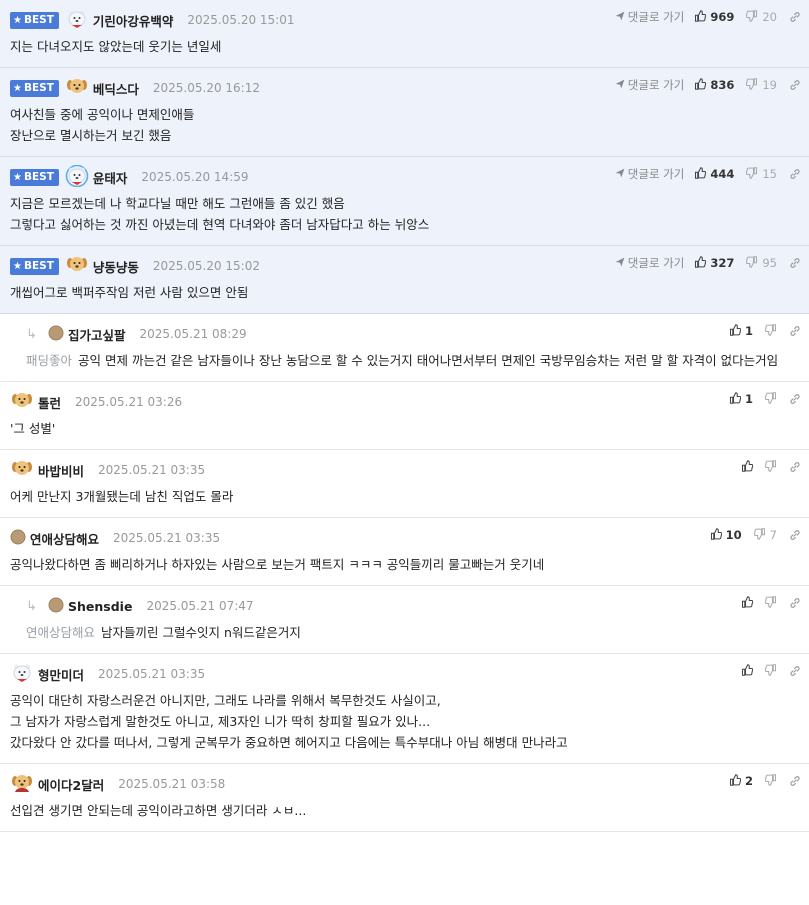  What do you see at coordinates (412, 606) in the screenshot?
I see `comment-header: ↳ Shensdie 2025.05.21 07:47` at bounding box center [412, 606].